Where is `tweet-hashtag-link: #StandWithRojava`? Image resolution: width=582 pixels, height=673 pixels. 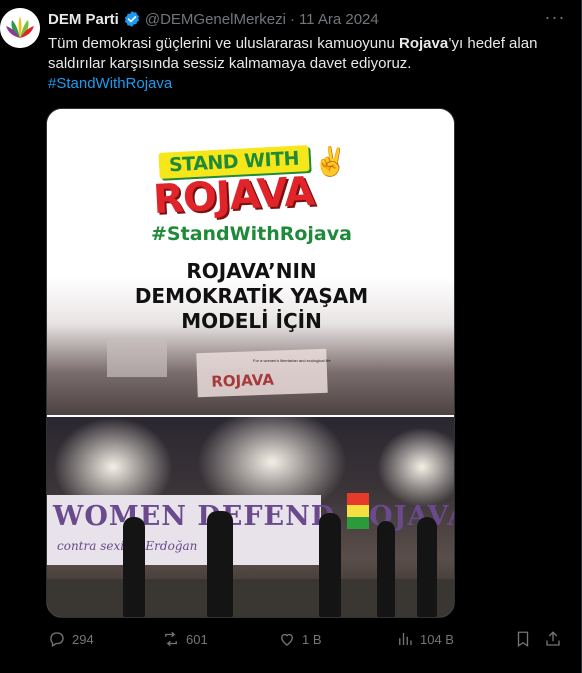 tweet-hashtag-link: #StandWithRojava is located at coordinates (110, 83).